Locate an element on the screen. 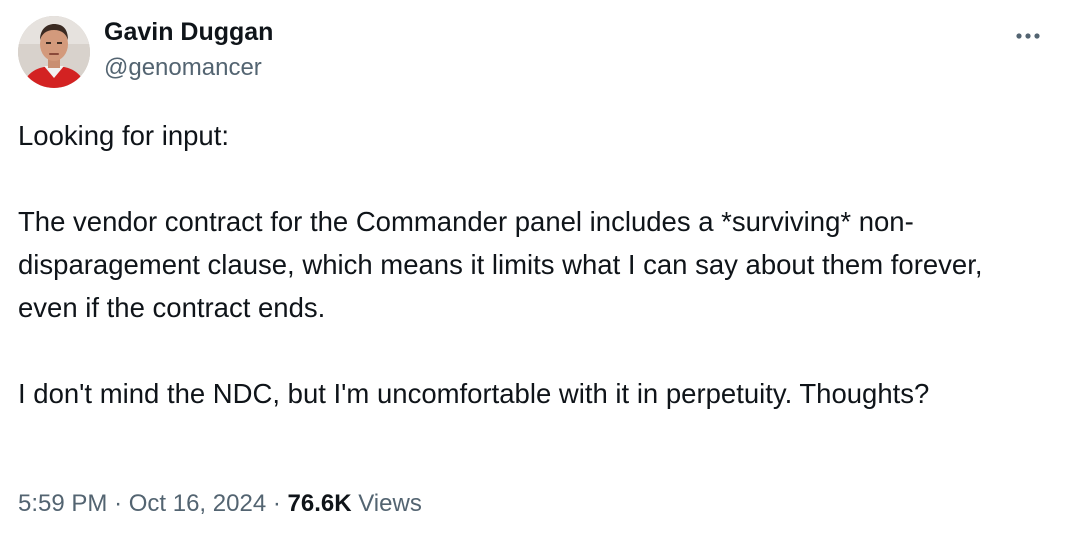 This screenshot has height=540, width=1074. tweet-time: 5:59 PM is located at coordinates (63, 503).